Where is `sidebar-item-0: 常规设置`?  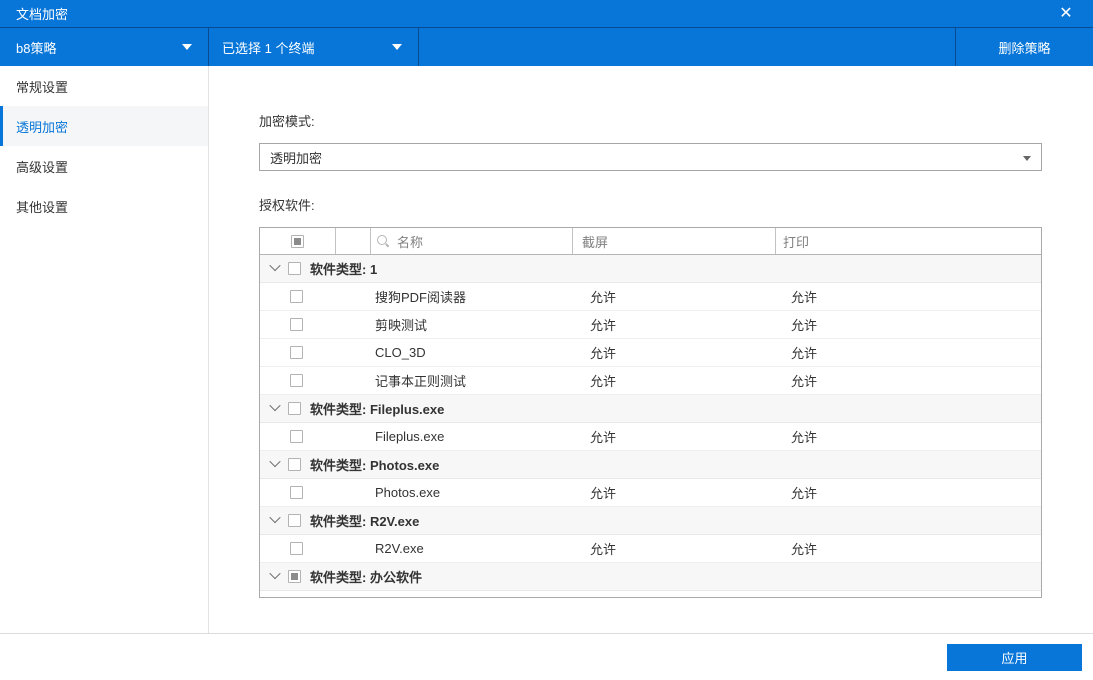
sidebar-item-0: 常规设置 is located at coordinates (104, 86).